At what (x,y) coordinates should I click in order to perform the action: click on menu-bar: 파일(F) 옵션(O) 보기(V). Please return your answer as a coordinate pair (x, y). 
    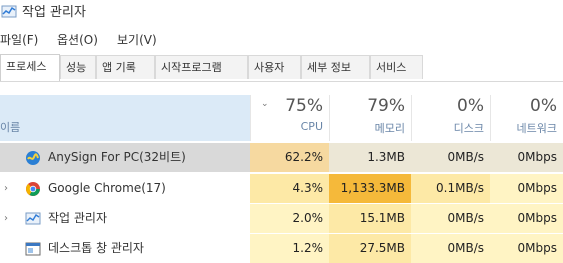
    Looking at the image, I should click on (281, 40).